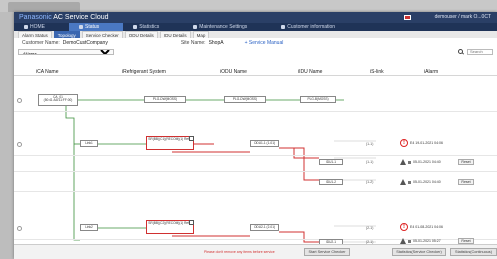 This screenshot has height=259, width=497. What do you see at coordinates (92, 27) in the screenshot?
I see `menu-label: Status` at bounding box center [92, 27].